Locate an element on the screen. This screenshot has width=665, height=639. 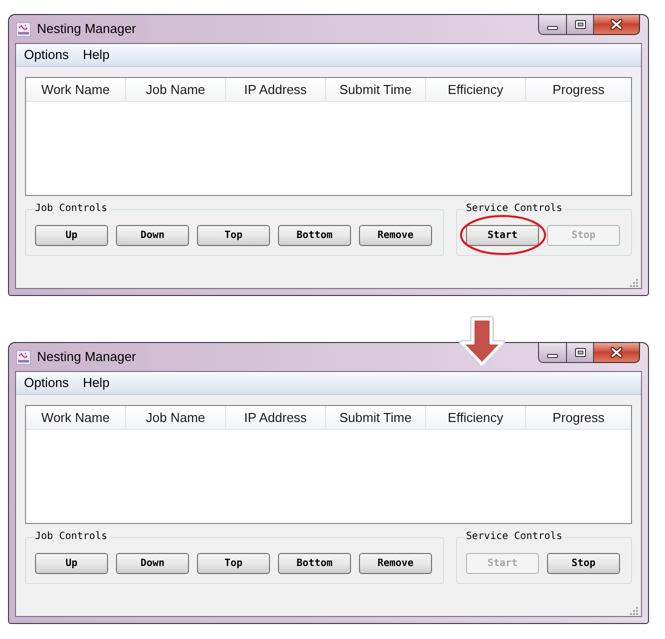
down-arrow-icon is located at coordinates (482, 342).